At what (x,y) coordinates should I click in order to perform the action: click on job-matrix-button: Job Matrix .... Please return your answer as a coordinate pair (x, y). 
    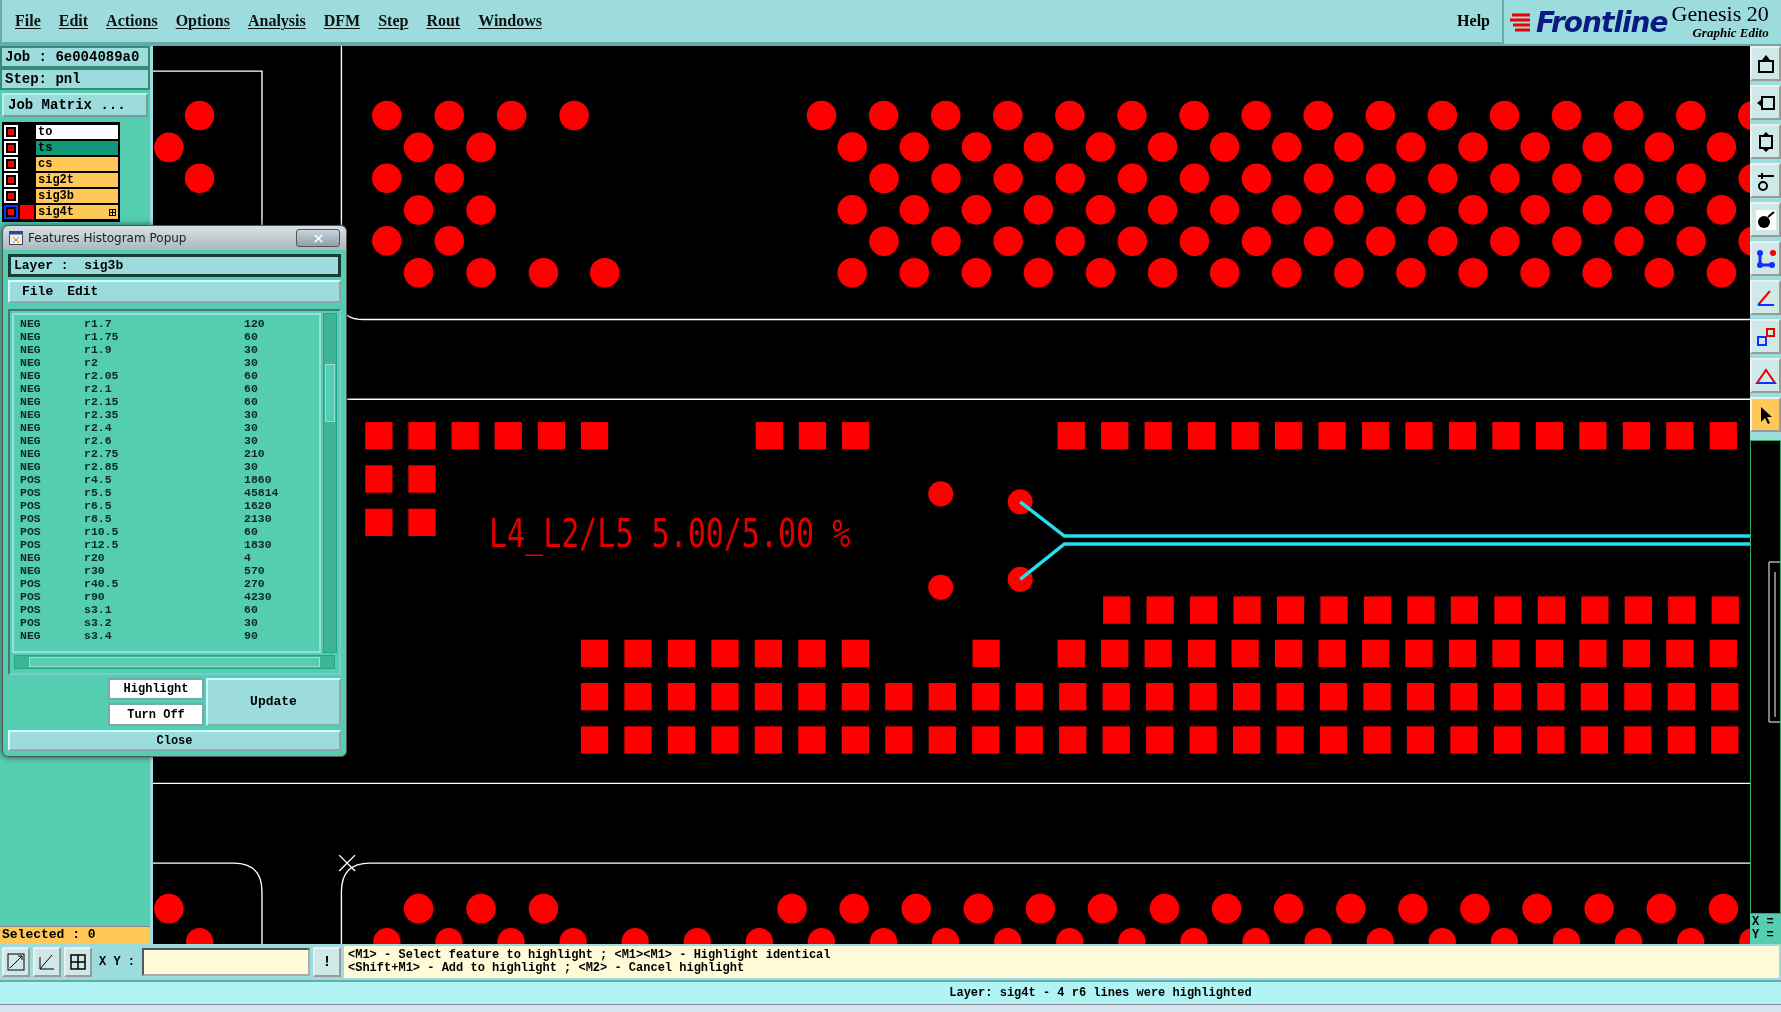
    Looking at the image, I should click on (75, 105).